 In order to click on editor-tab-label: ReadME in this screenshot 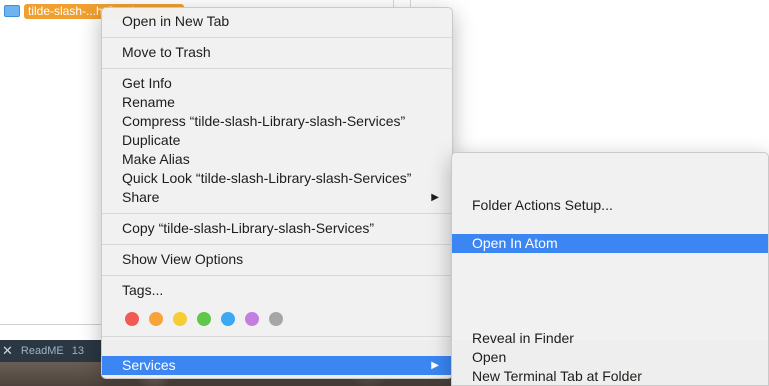, I will do `click(42, 351)`.